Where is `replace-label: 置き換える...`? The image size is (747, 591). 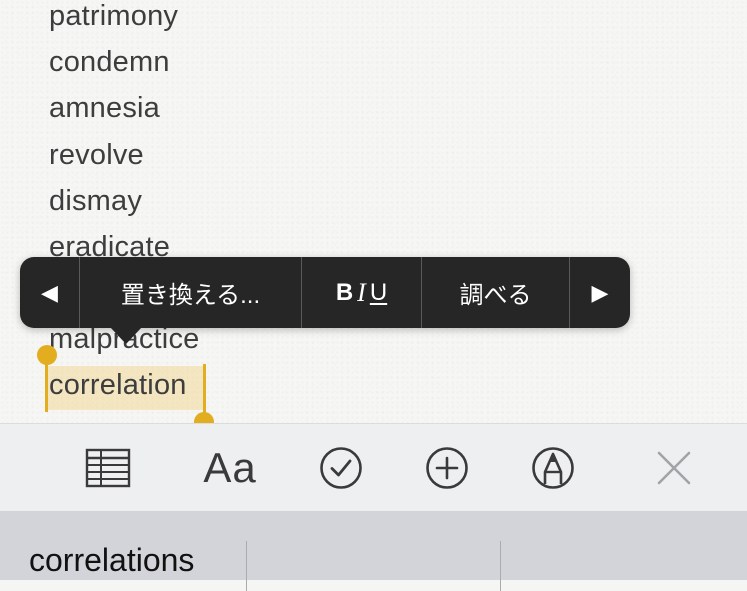 replace-label: 置き換える... is located at coordinates (190, 295).